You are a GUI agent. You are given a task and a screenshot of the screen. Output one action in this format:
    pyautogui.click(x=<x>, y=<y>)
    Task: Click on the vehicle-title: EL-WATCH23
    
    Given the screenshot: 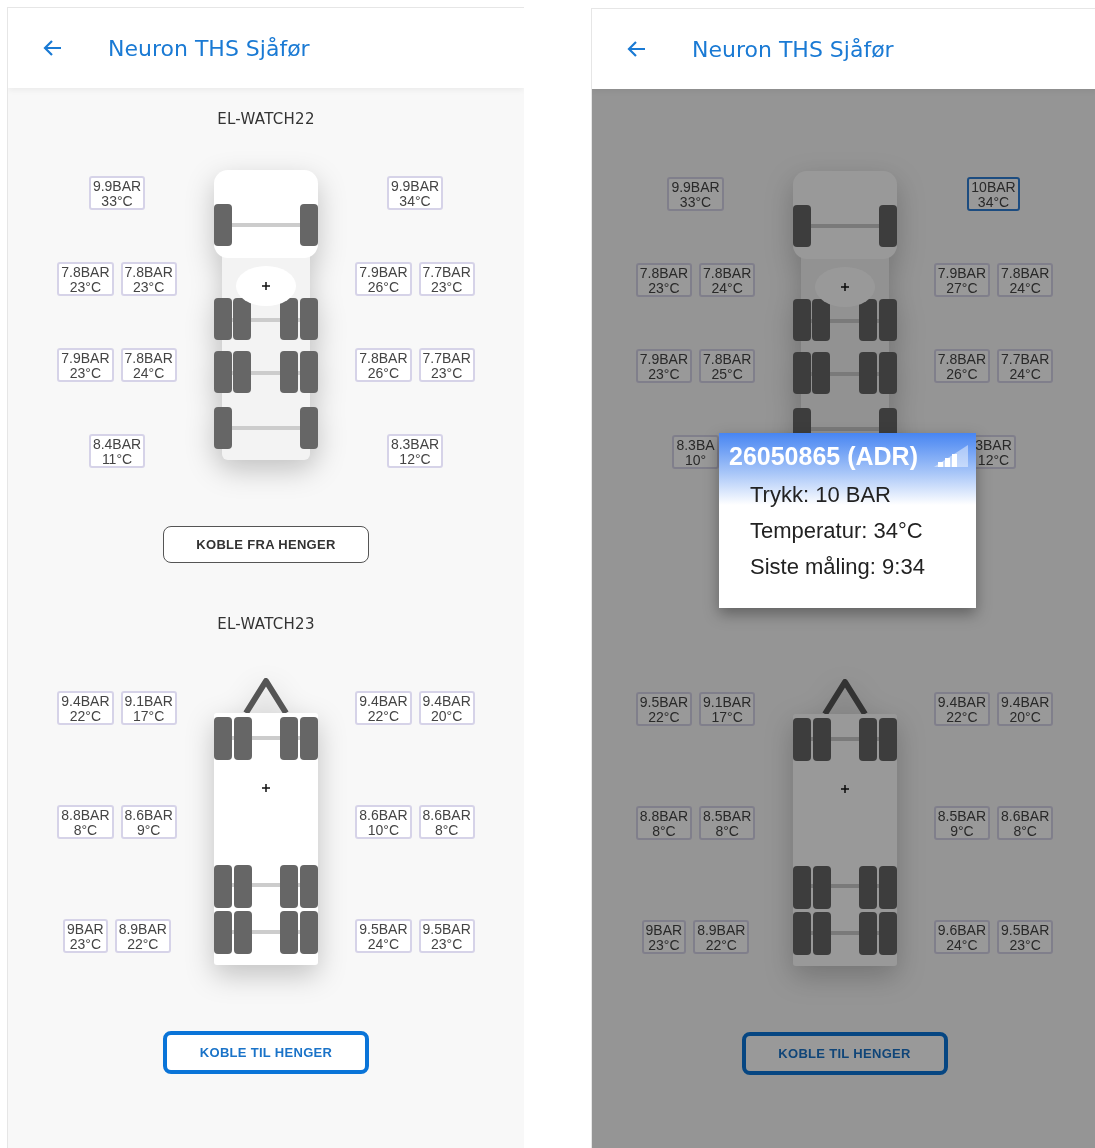 What is the action you would take?
    pyautogui.click(x=266, y=624)
    